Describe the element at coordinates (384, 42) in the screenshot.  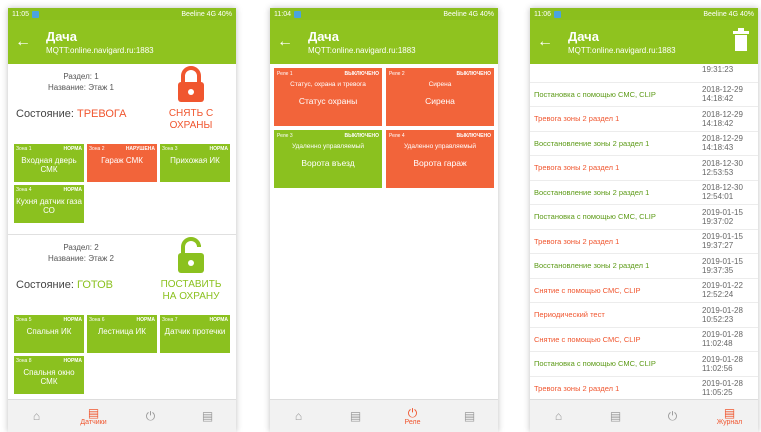
I see `app-bar: ← Дача MQTT:online.navigard.ru:1883` at that location.